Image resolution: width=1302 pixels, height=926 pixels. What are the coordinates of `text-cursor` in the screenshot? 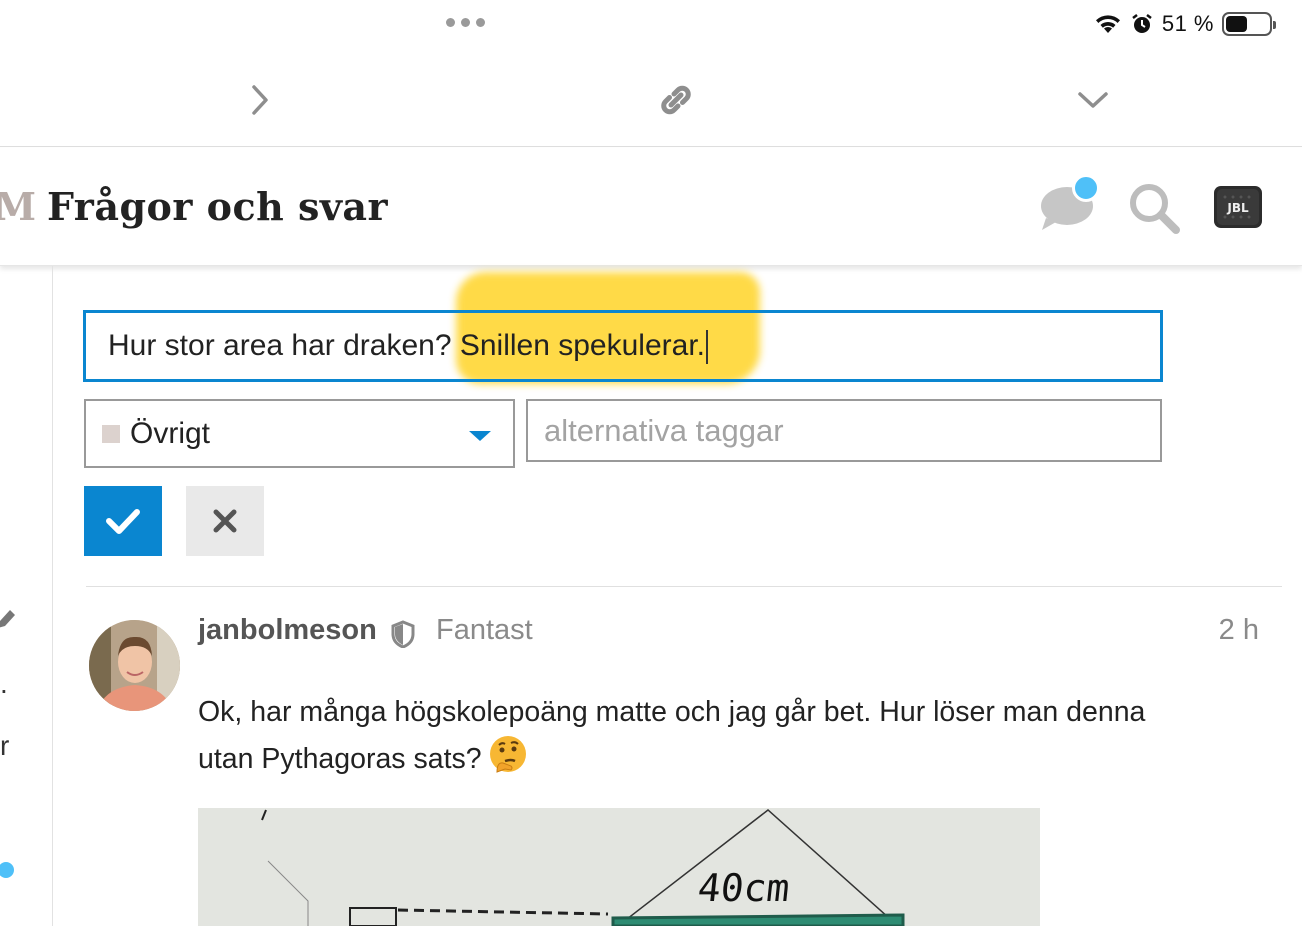 It's located at (706, 347).